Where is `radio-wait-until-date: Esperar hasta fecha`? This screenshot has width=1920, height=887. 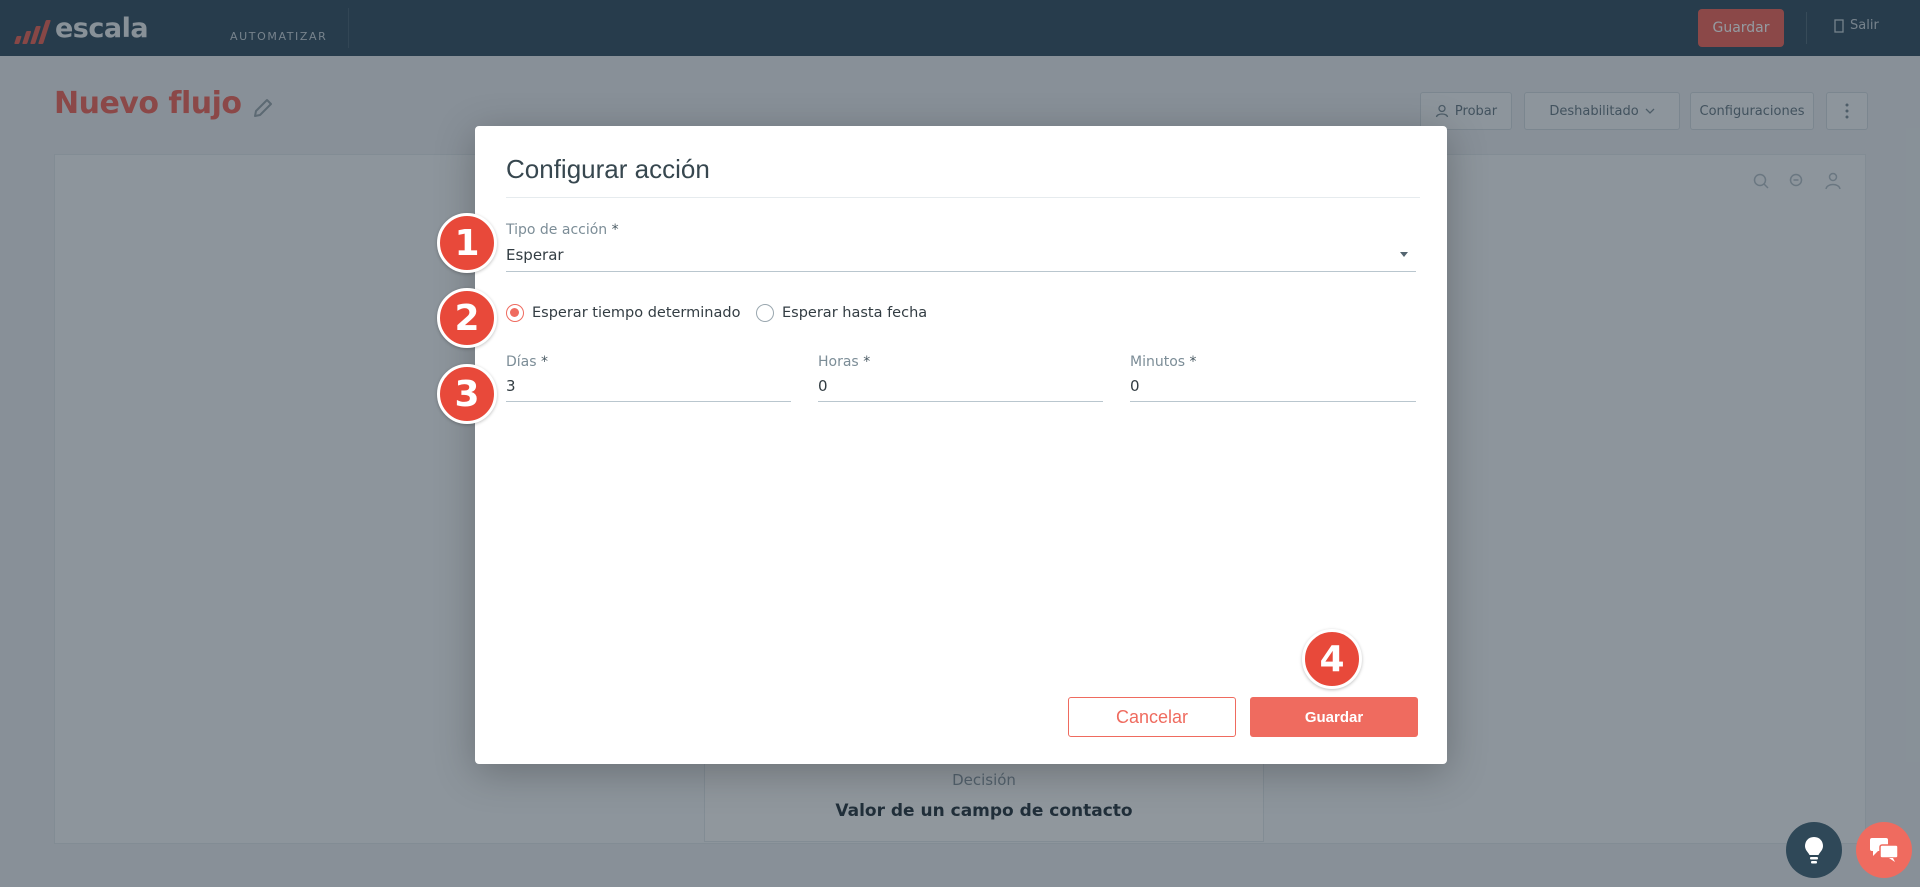 radio-wait-until-date: Esperar hasta fecha is located at coordinates (841, 313).